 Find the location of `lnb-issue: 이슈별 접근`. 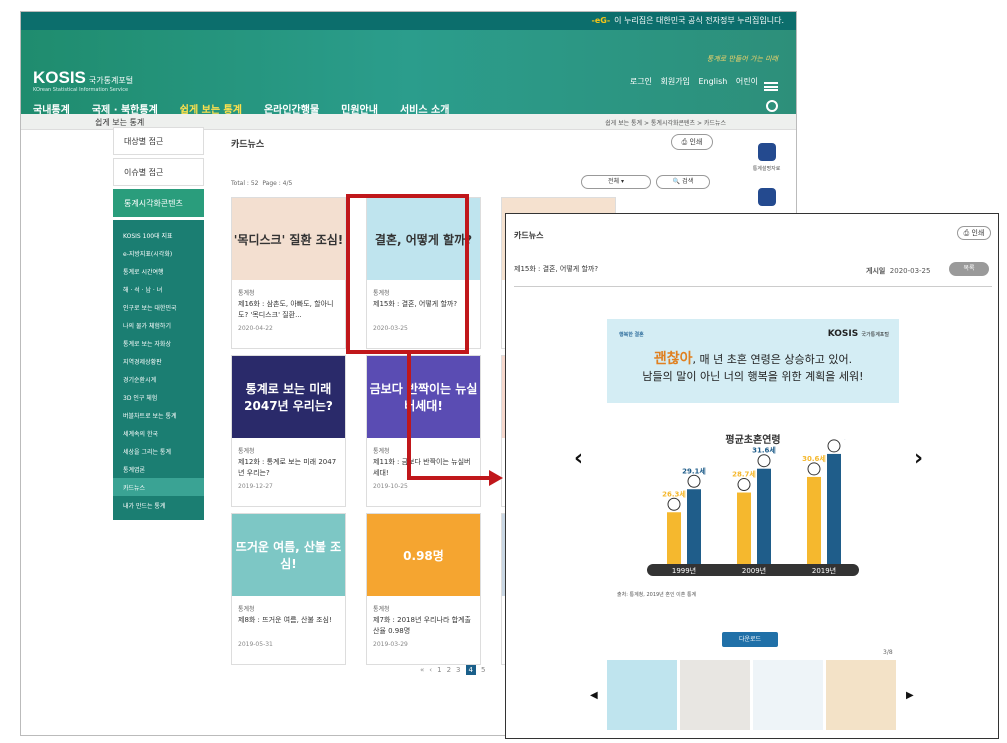

lnb-issue: 이슈별 접근 is located at coordinates (158, 172).